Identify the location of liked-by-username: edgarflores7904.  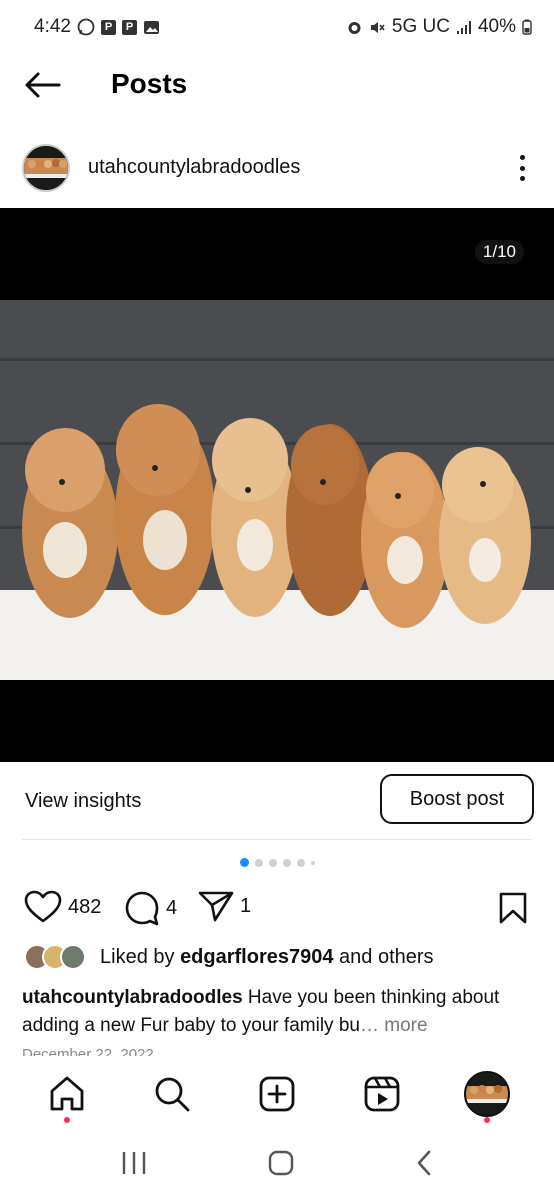
(256, 957).